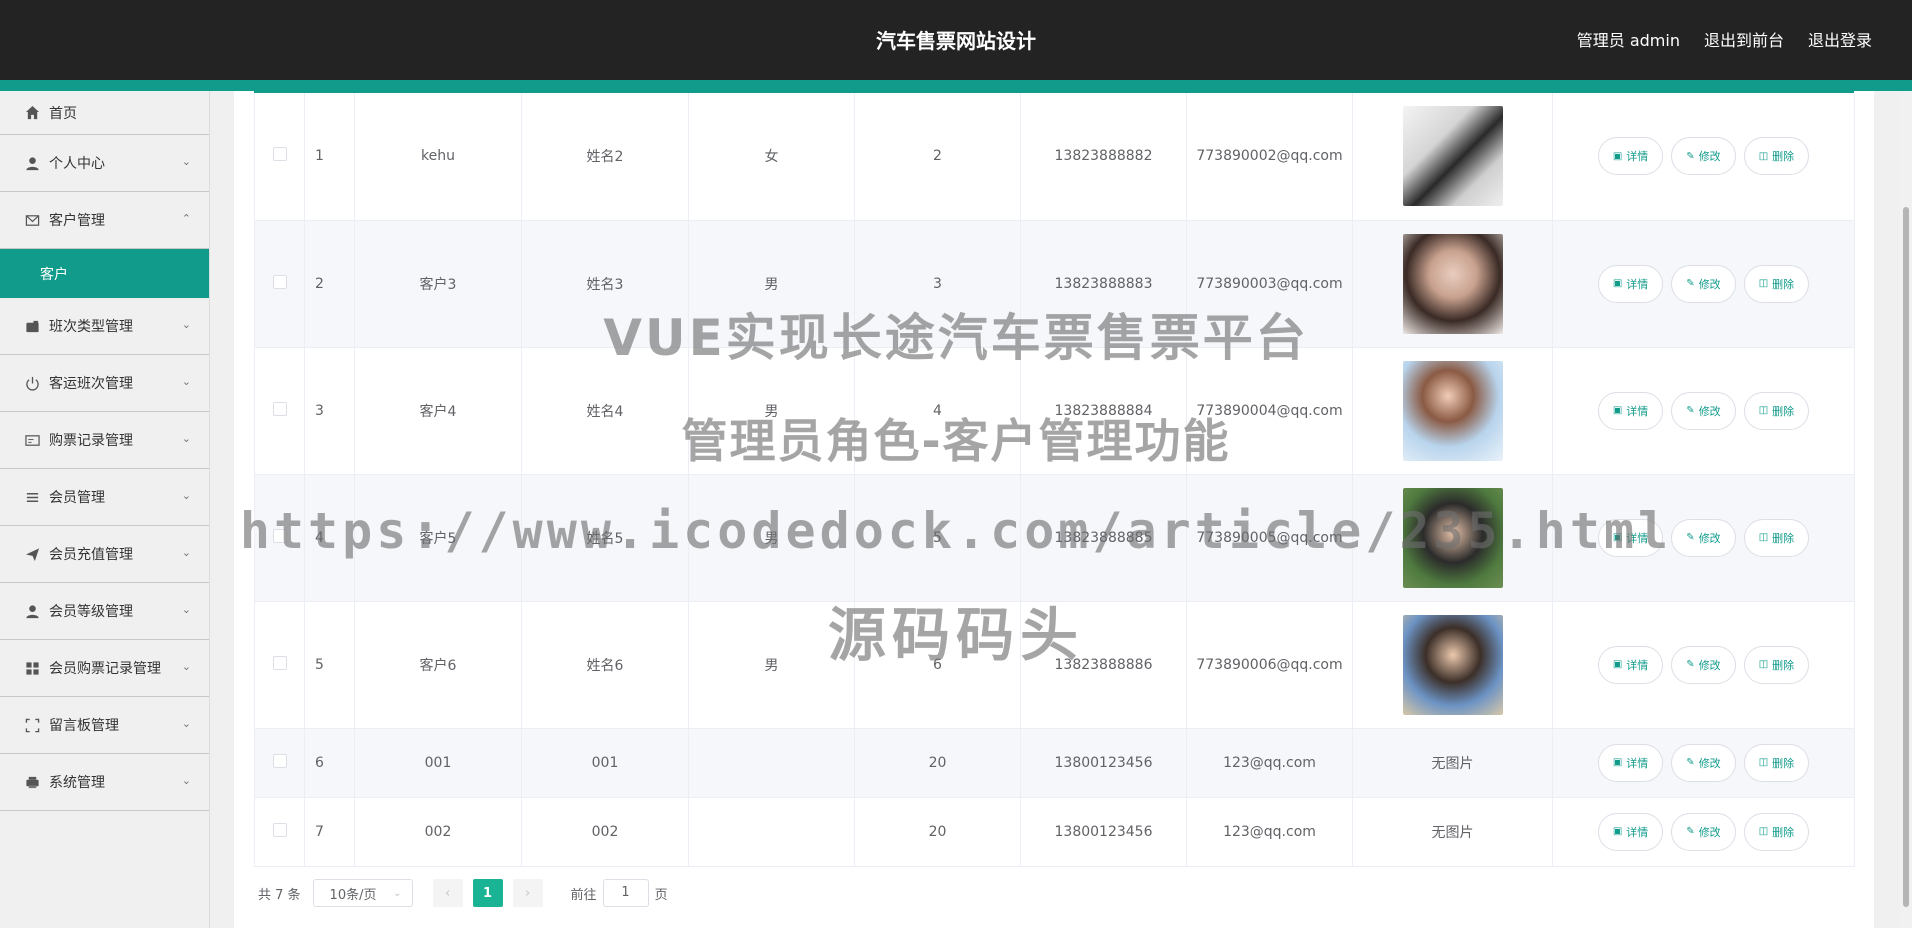  What do you see at coordinates (1103, 832) in the screenshot?
I see `customer-phone: 13800123456` at bounding box center [1103, 832].